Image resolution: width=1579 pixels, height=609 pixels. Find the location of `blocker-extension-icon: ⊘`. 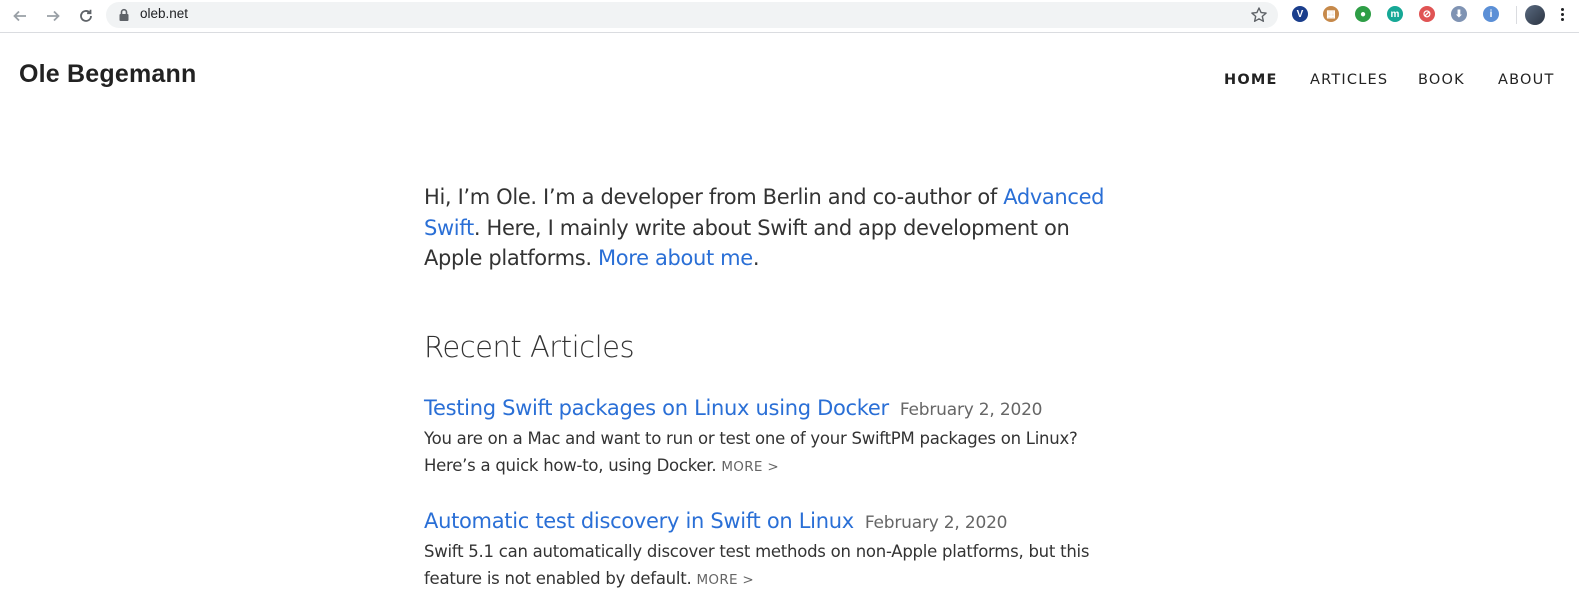

blocker-extension-icon: ⊘ is located at coordinates (1427, 14).